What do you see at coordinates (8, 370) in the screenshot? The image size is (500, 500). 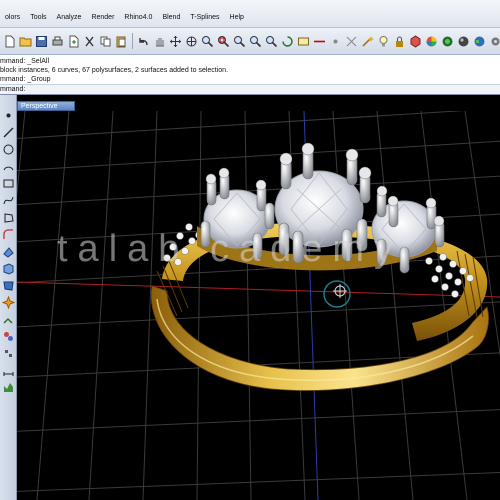 I see `dimension-icon` at bounding box center [8, 370].